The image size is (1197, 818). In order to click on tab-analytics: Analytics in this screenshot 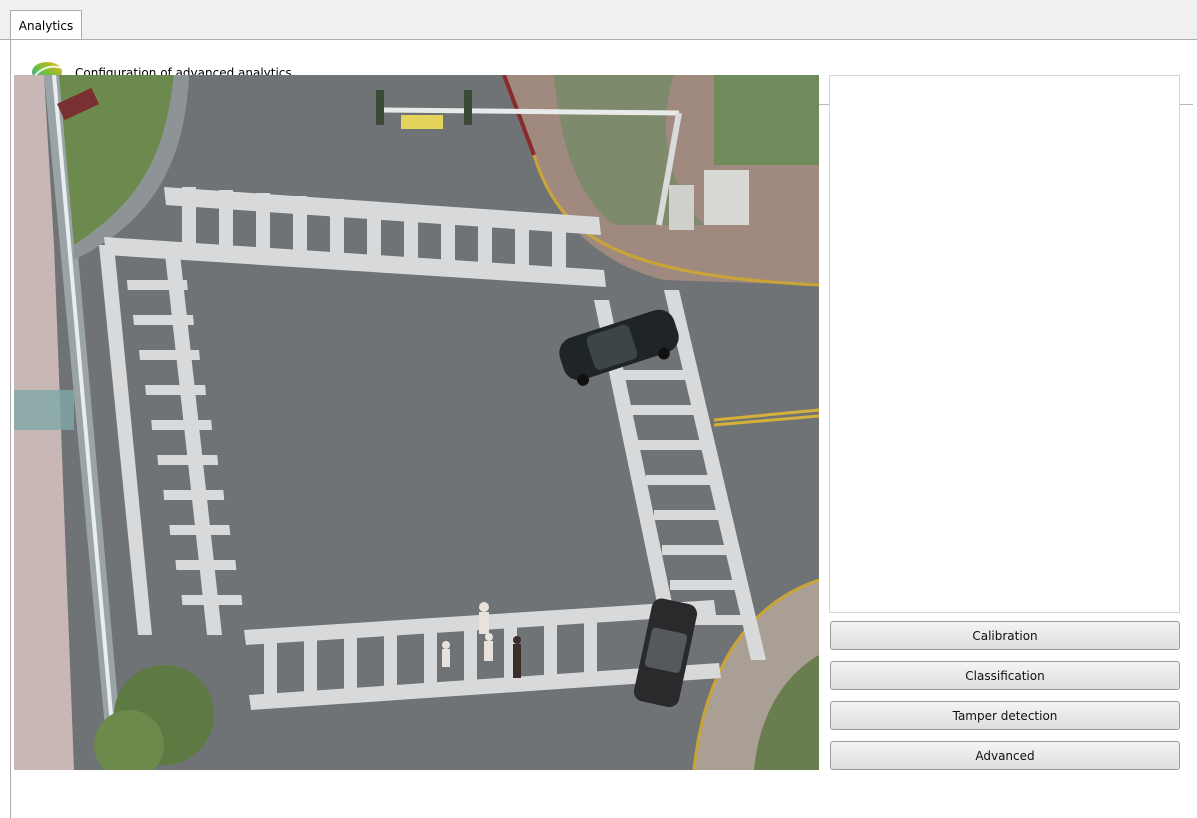, I will do `click(46, 25)`.